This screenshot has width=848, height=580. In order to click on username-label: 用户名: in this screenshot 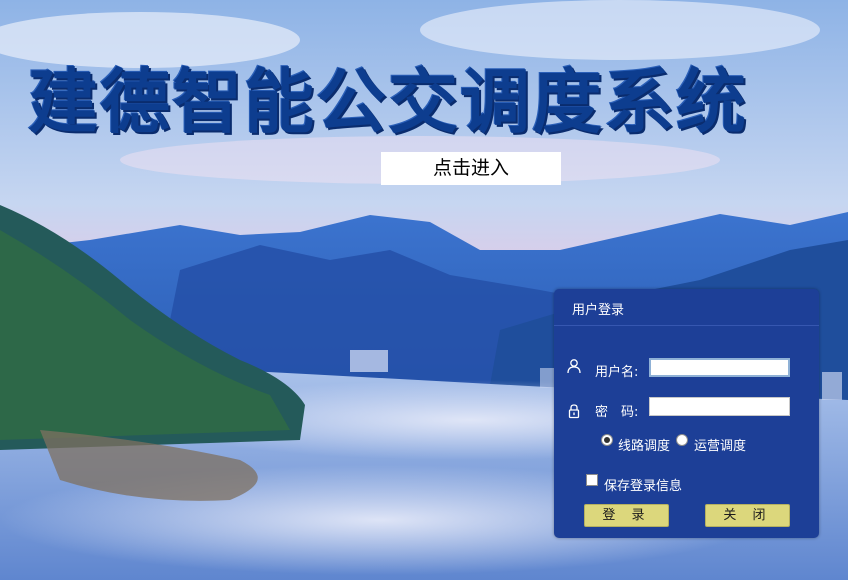, I will do `click(617, 372)`.